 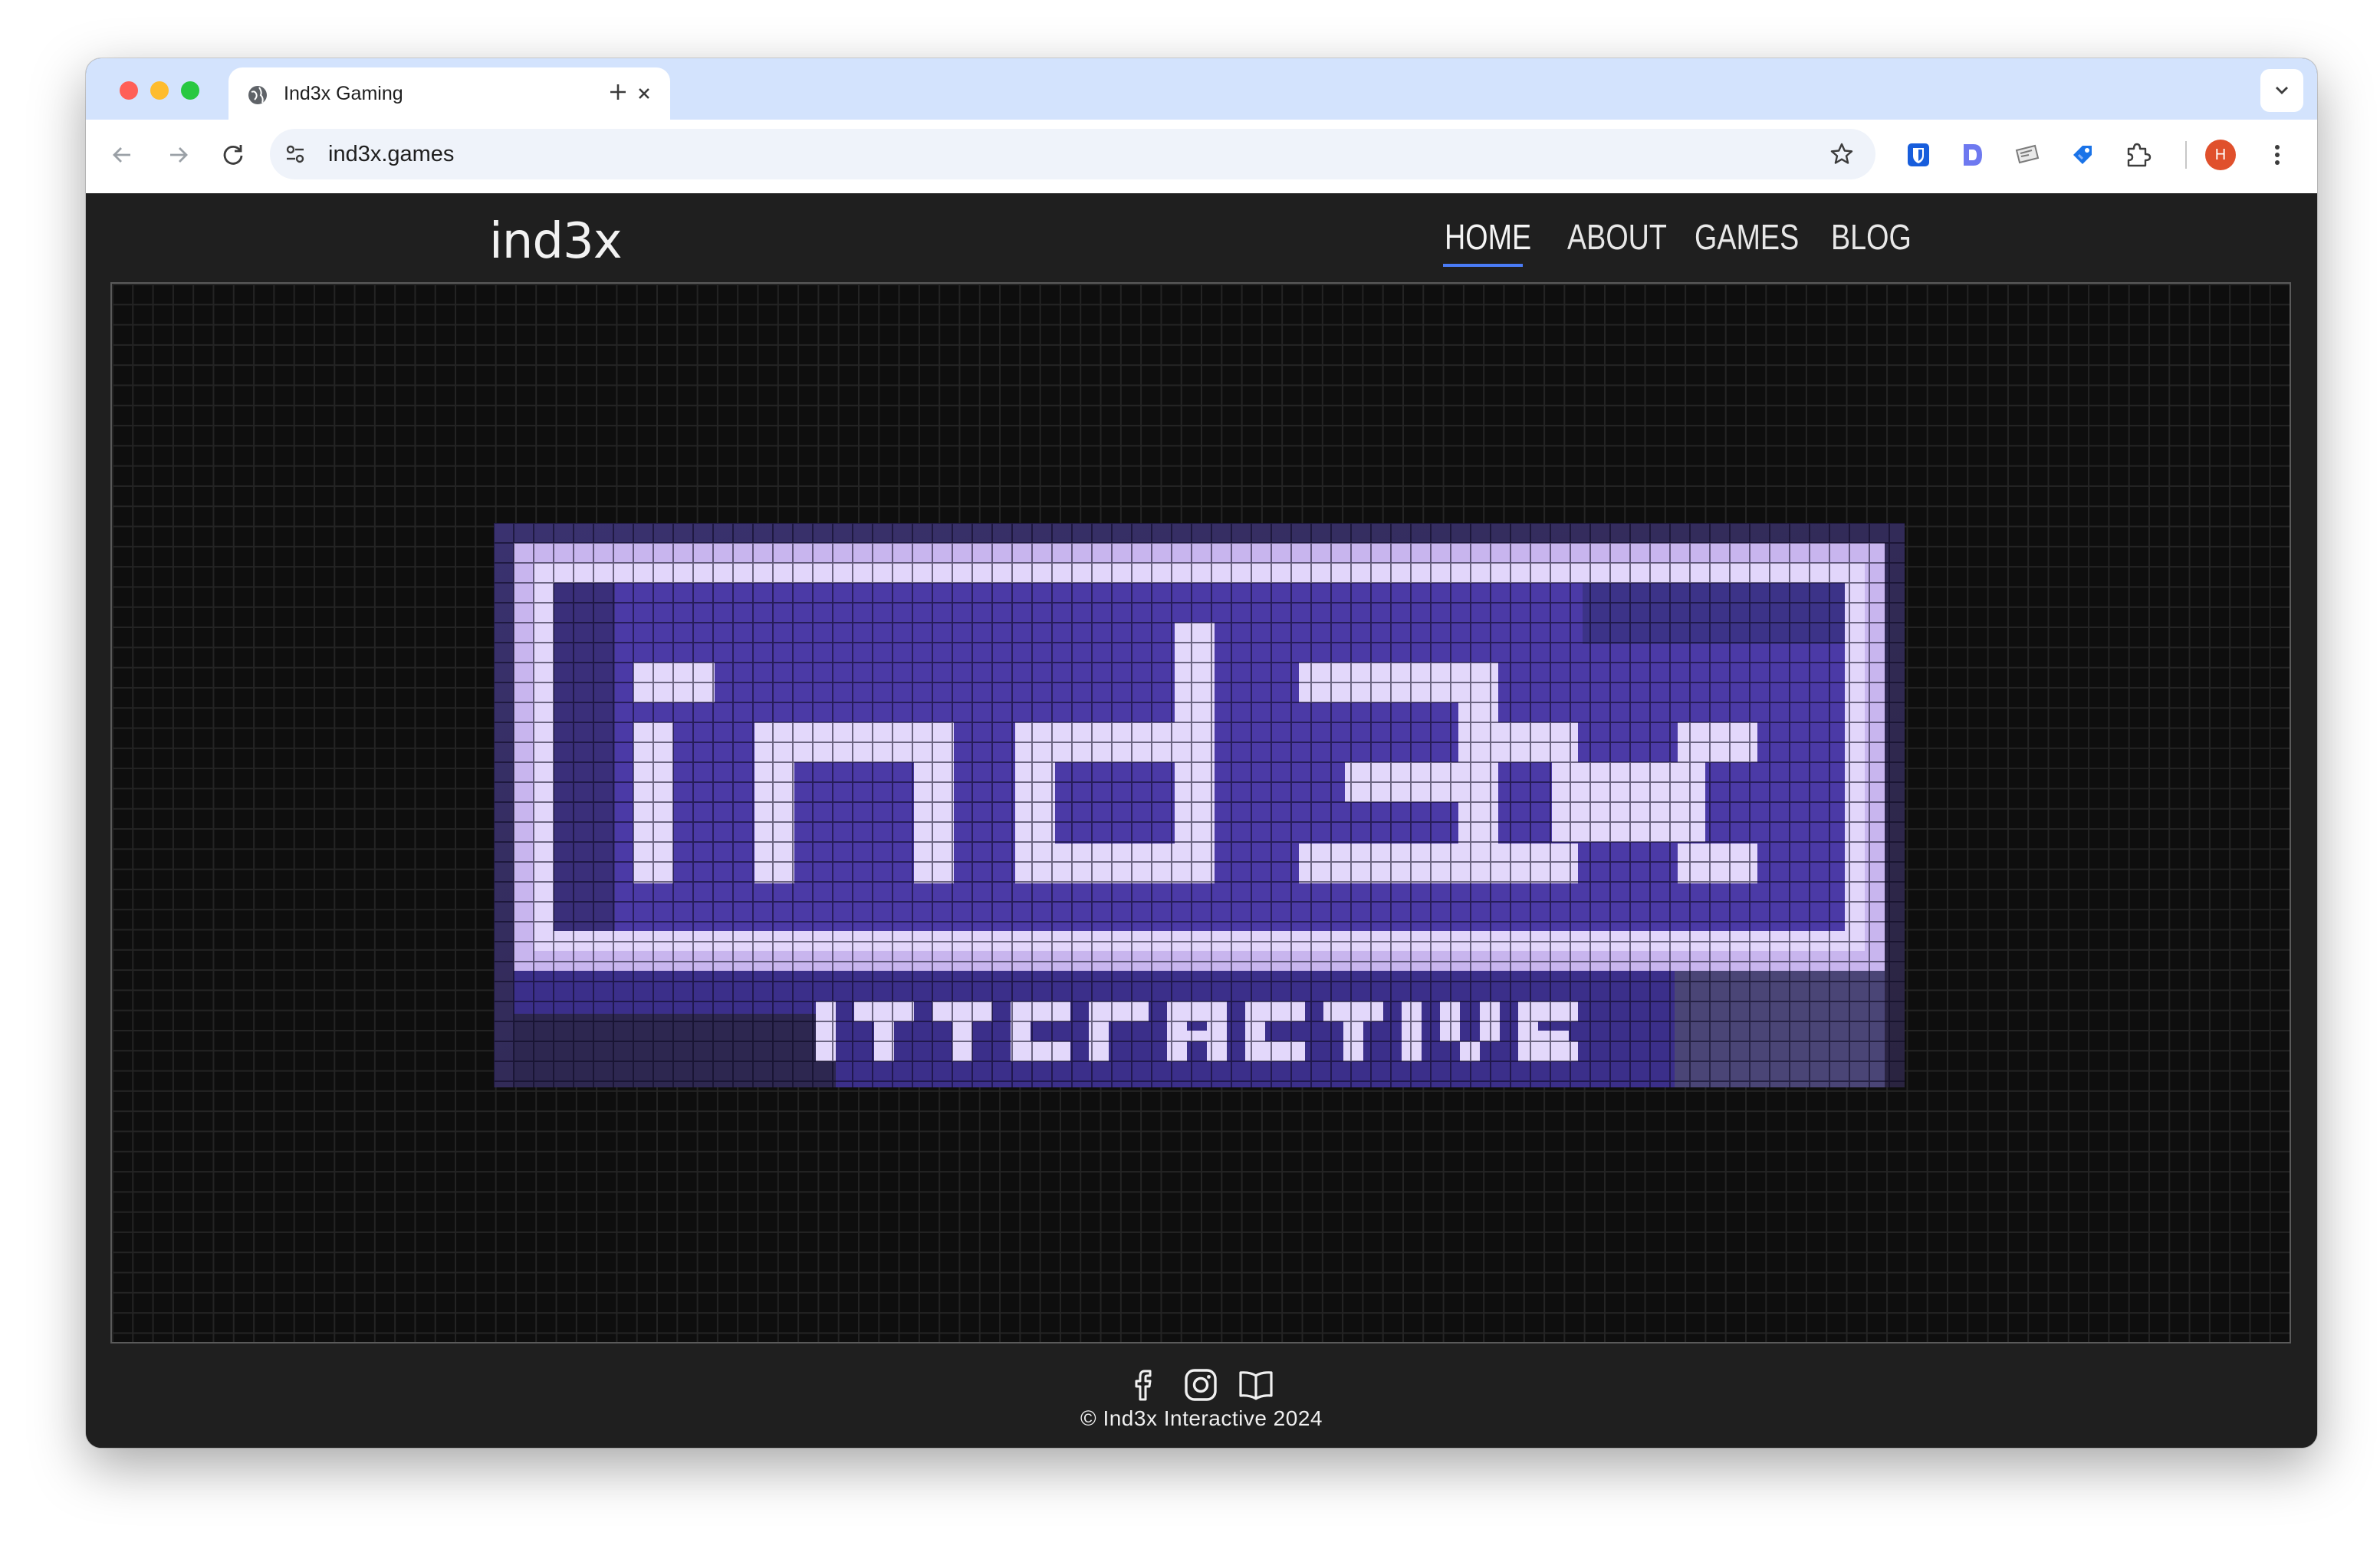 What do you see at coordinates (556, 241) in the screenshot?
I see `site-logo: ind3x` at bounding box center [556, 241].